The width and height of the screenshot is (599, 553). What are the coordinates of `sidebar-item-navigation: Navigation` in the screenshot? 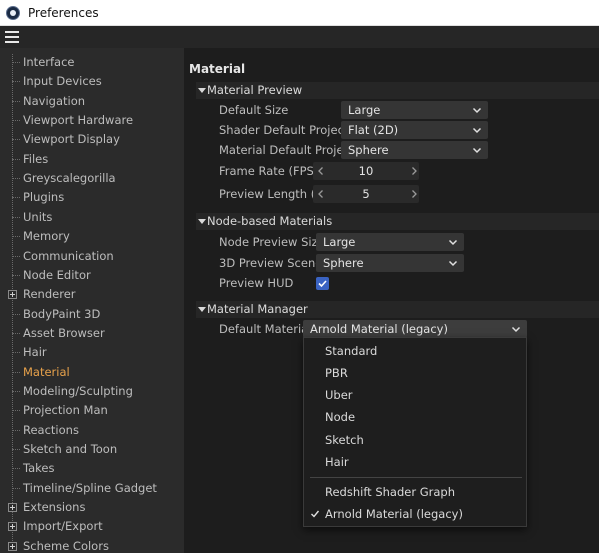 It's located at (98, 101).